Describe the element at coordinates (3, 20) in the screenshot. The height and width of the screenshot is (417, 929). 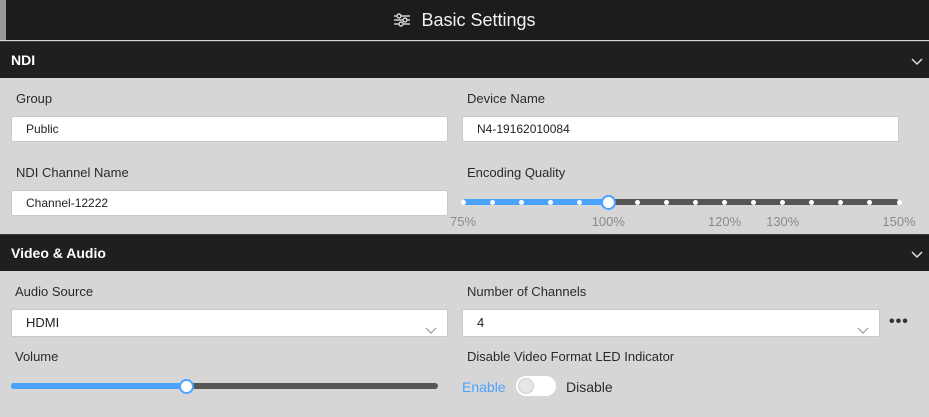
I see `title-bar-accent` at that location.